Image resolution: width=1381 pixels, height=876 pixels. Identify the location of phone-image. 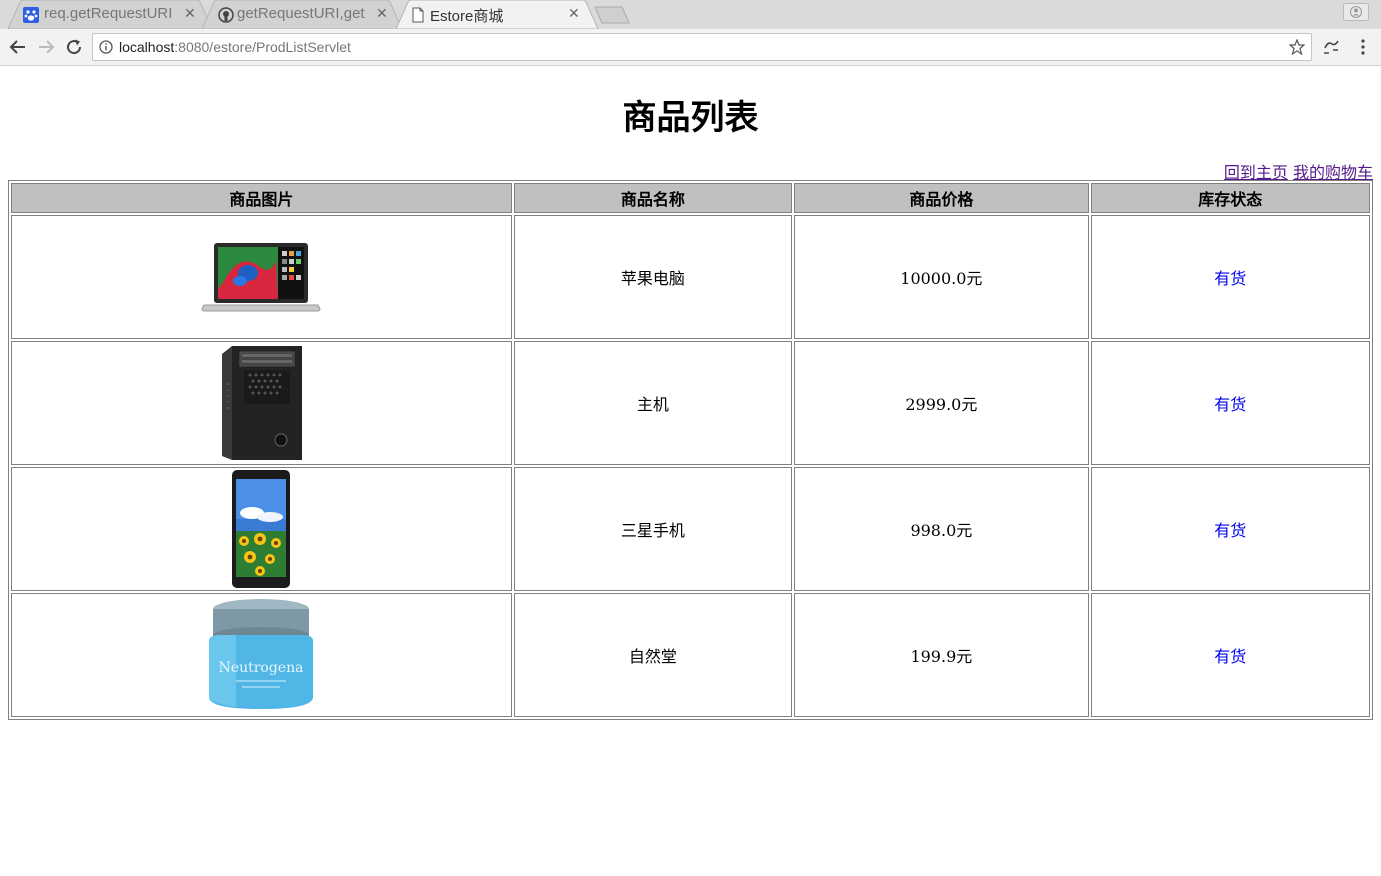
(261, 529).